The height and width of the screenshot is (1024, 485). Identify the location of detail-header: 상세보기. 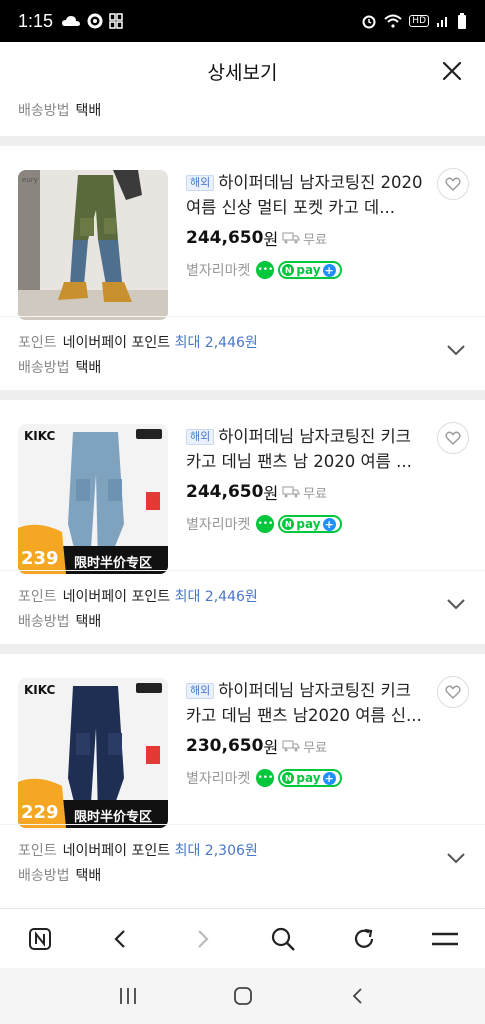
(242, 71).